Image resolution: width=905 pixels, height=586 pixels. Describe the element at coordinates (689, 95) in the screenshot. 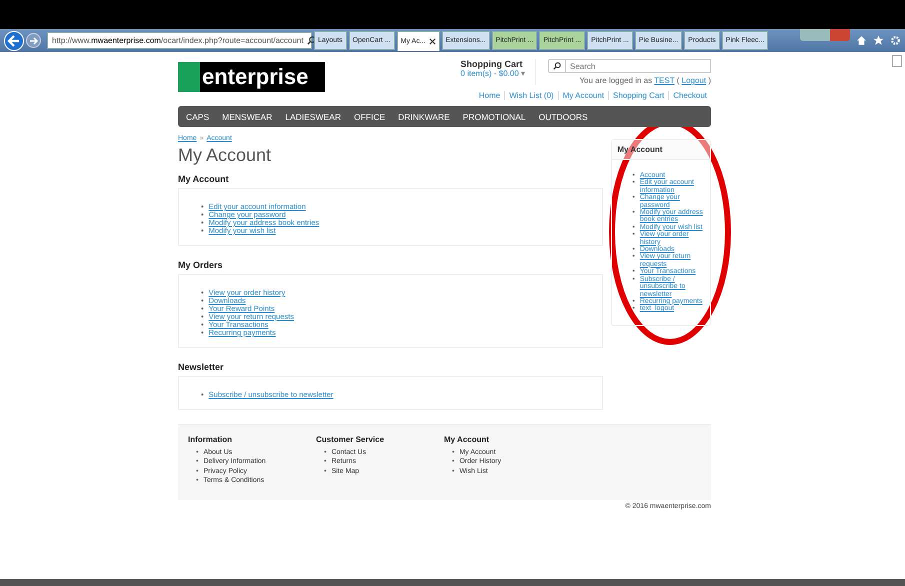

I see `top-link: Checkout` at that location.